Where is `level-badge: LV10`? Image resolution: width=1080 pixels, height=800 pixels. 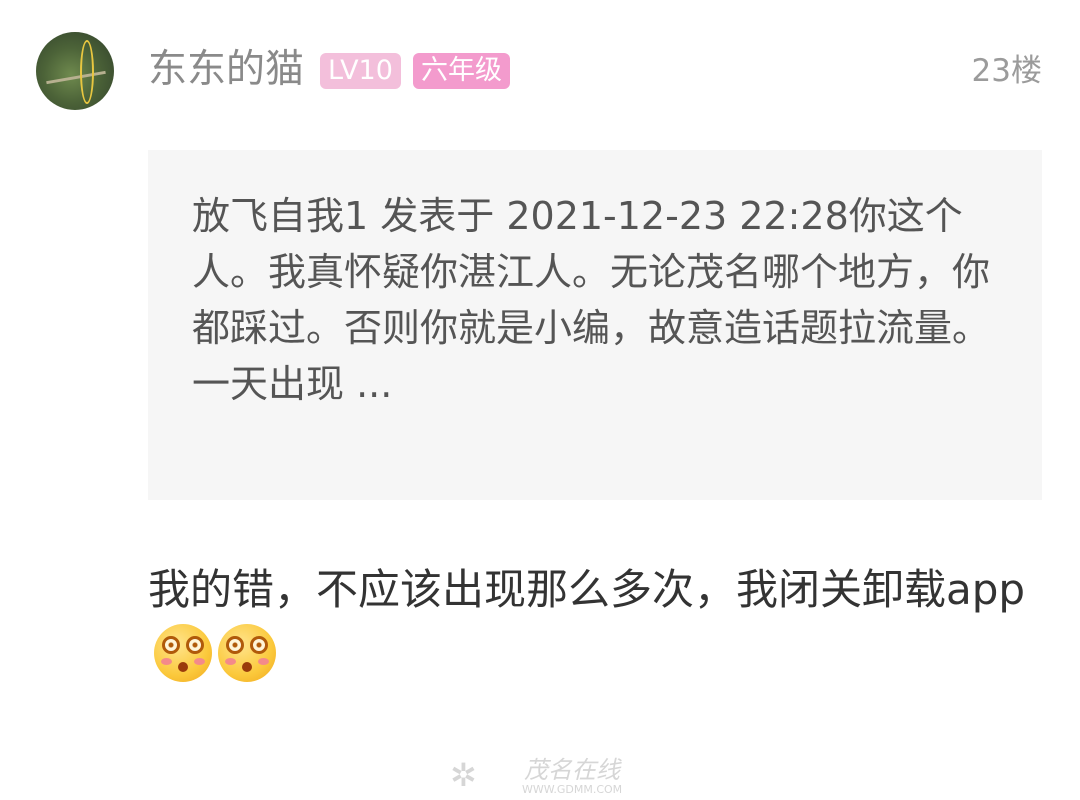
level-badge: LV10 is located at coordinates (360, 71).